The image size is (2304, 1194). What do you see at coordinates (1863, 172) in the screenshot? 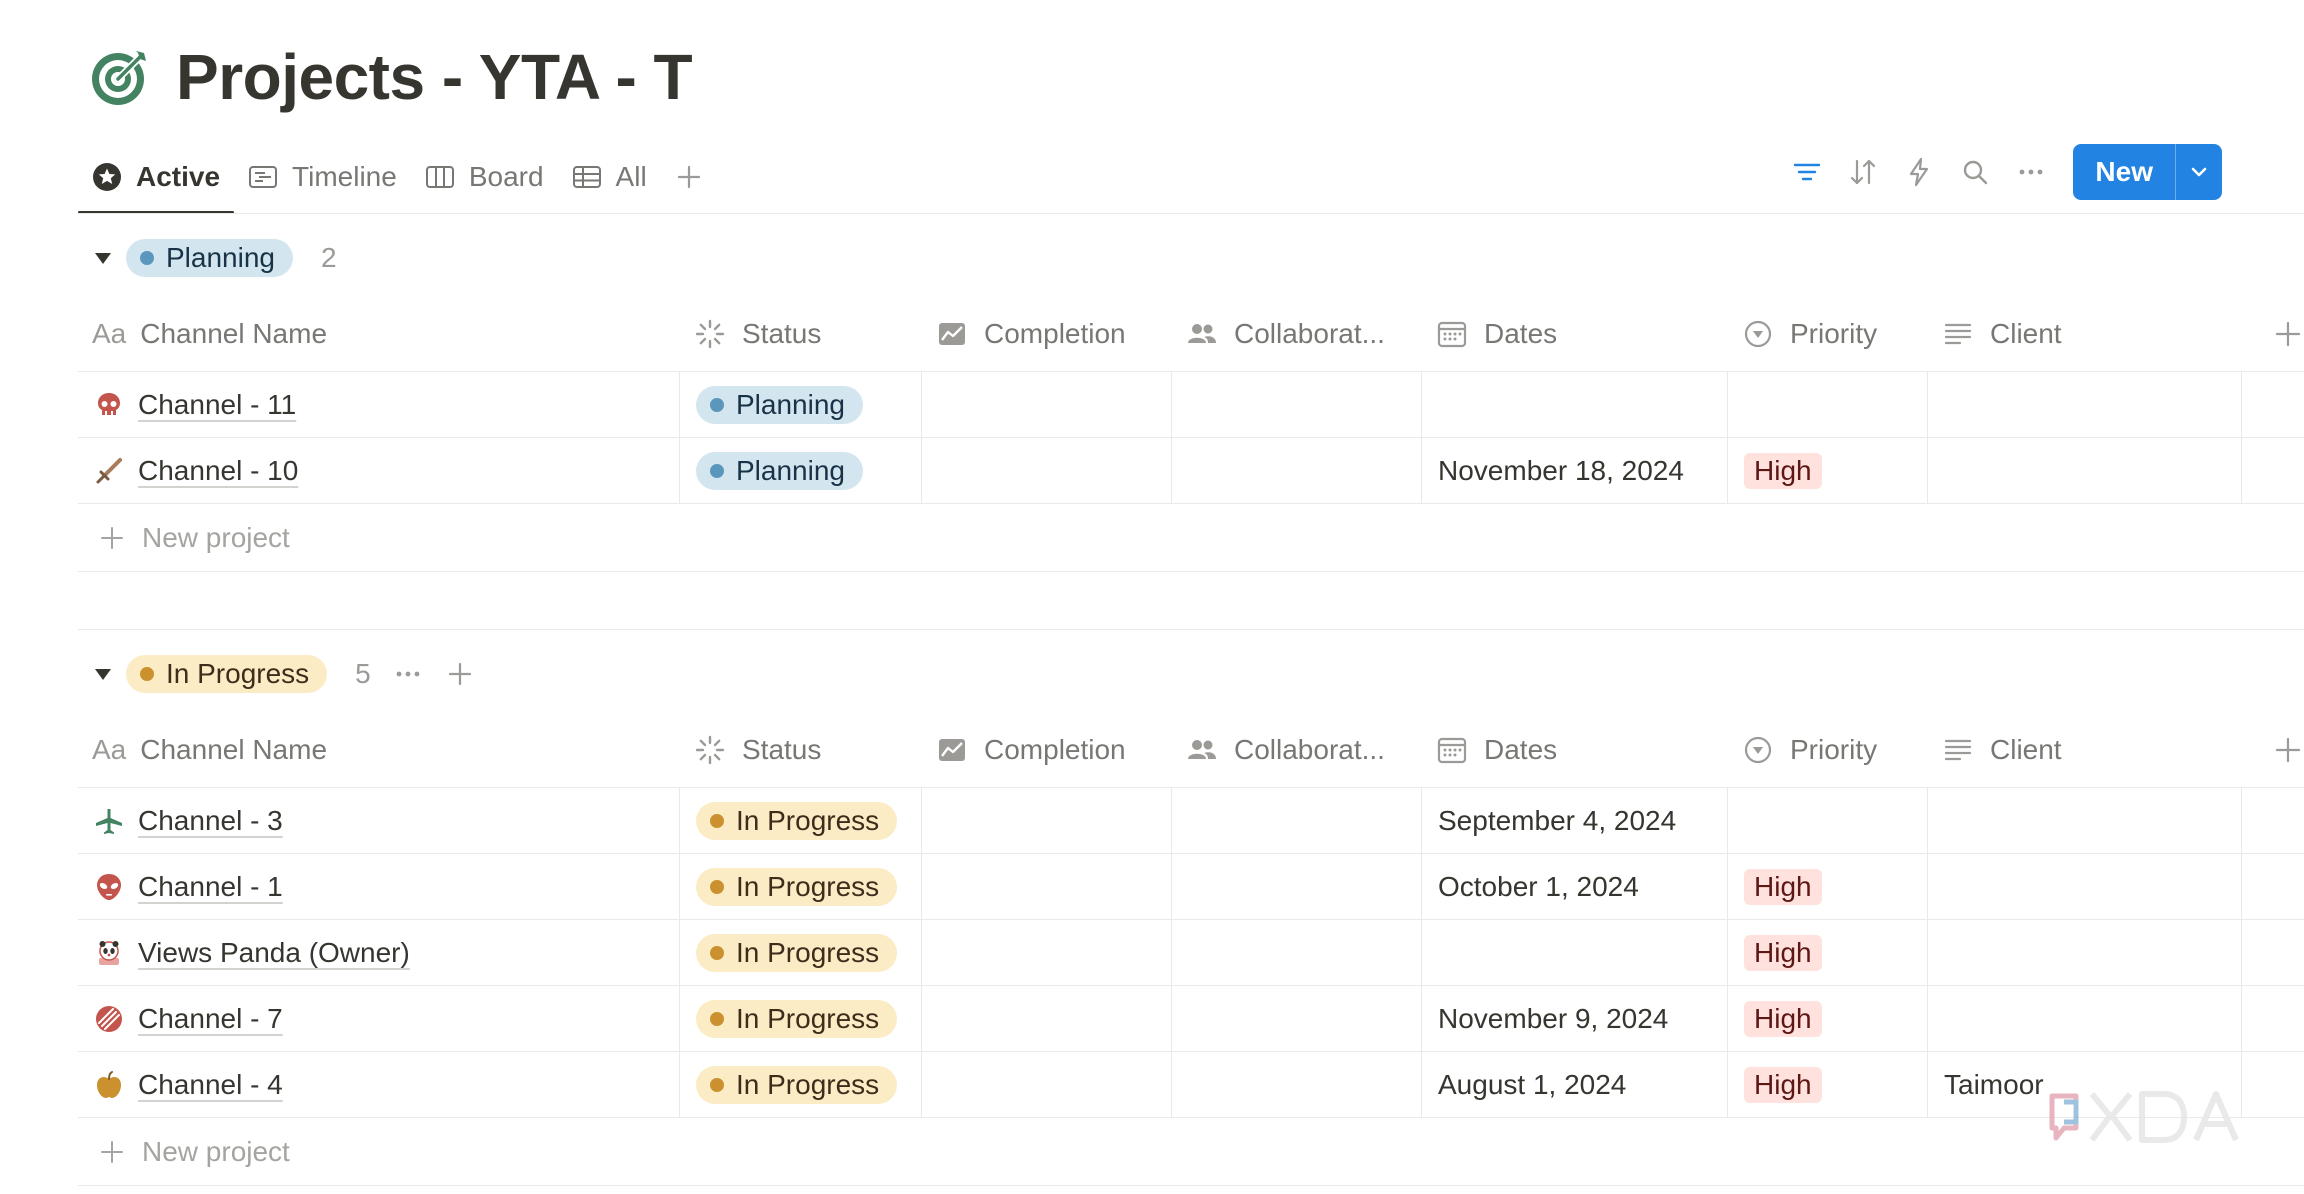
I see `sort-button` at bounding box center [1863, 172].